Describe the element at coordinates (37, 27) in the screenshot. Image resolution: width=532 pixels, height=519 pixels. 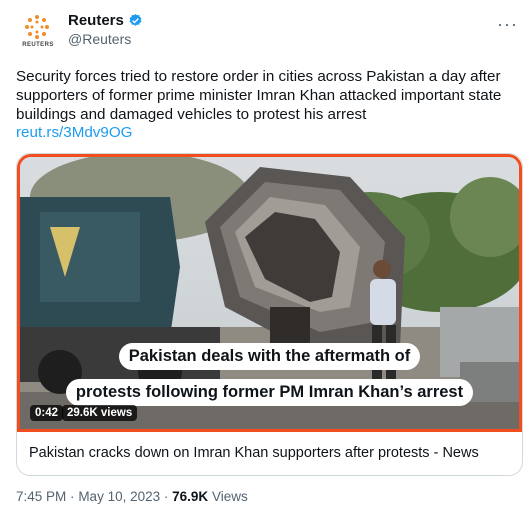
I see `reuters-logo-icon` at that location.